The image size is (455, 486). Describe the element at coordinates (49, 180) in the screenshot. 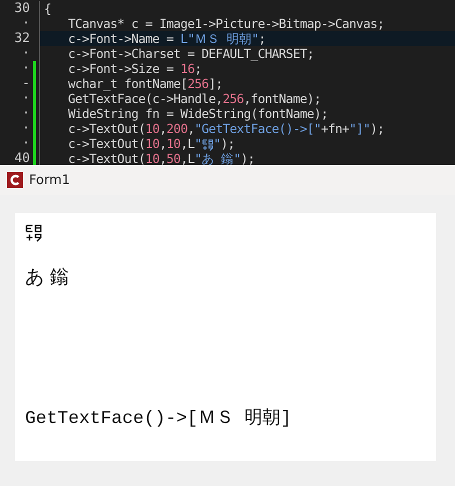

I see `window-title: Form1` at that location.